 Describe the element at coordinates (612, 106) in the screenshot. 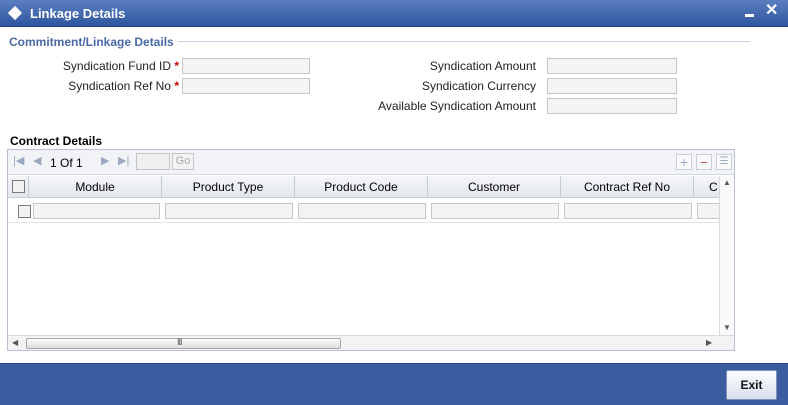

I see `available-amount-field` at that location.